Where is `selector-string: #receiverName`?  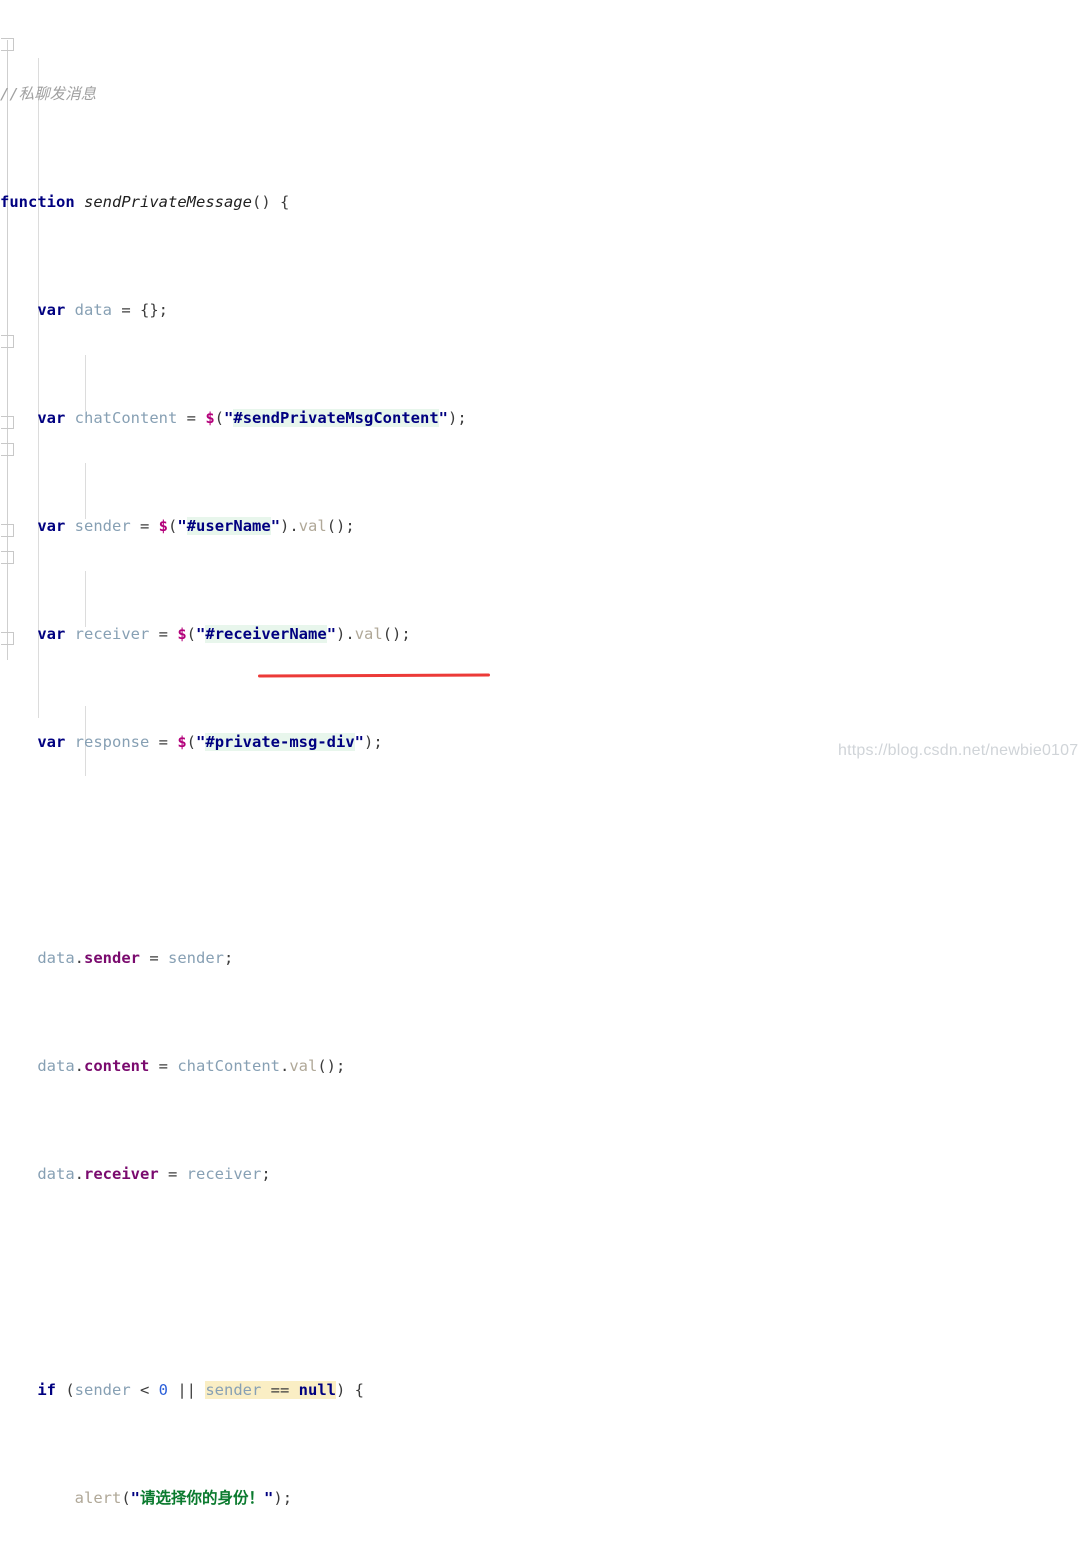 selector-string: #receiverName is located at coordinates (266, 634).